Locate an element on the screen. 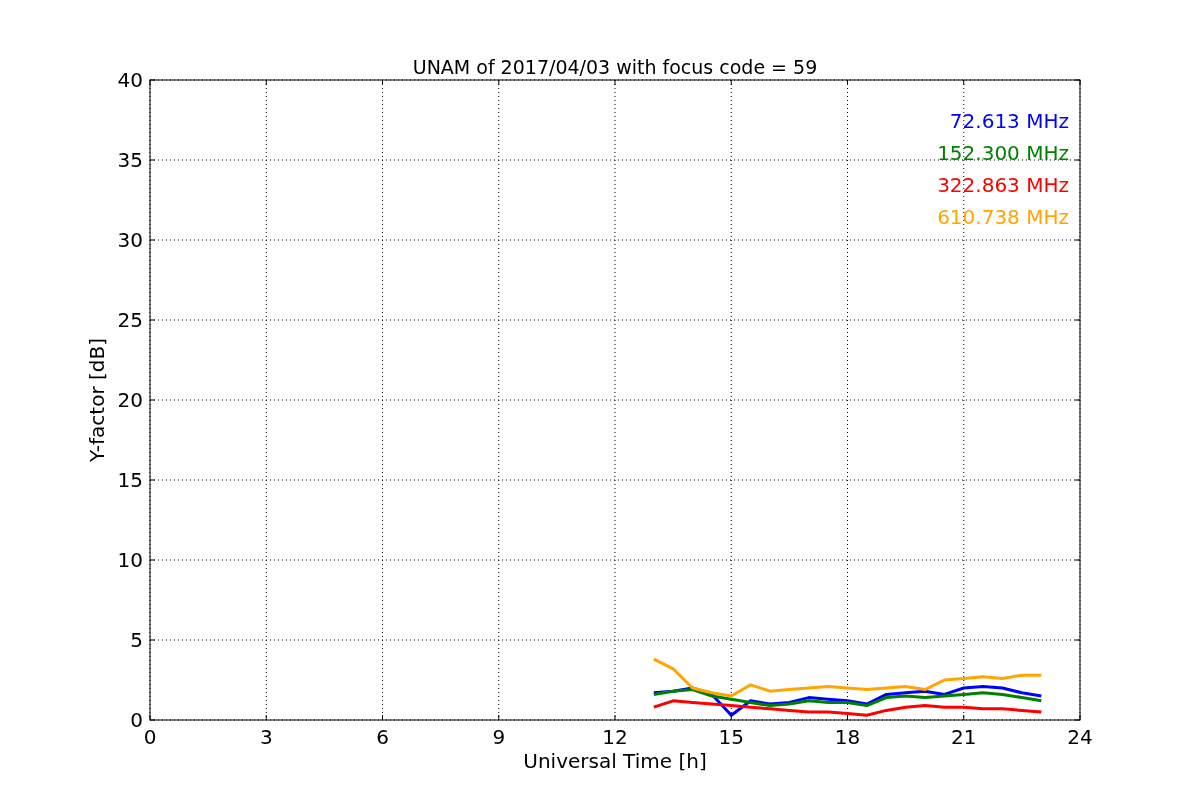 The width and height of the screenshot is (1200, 800). y-tick-label: 0 is located at coordinates (136, 720).